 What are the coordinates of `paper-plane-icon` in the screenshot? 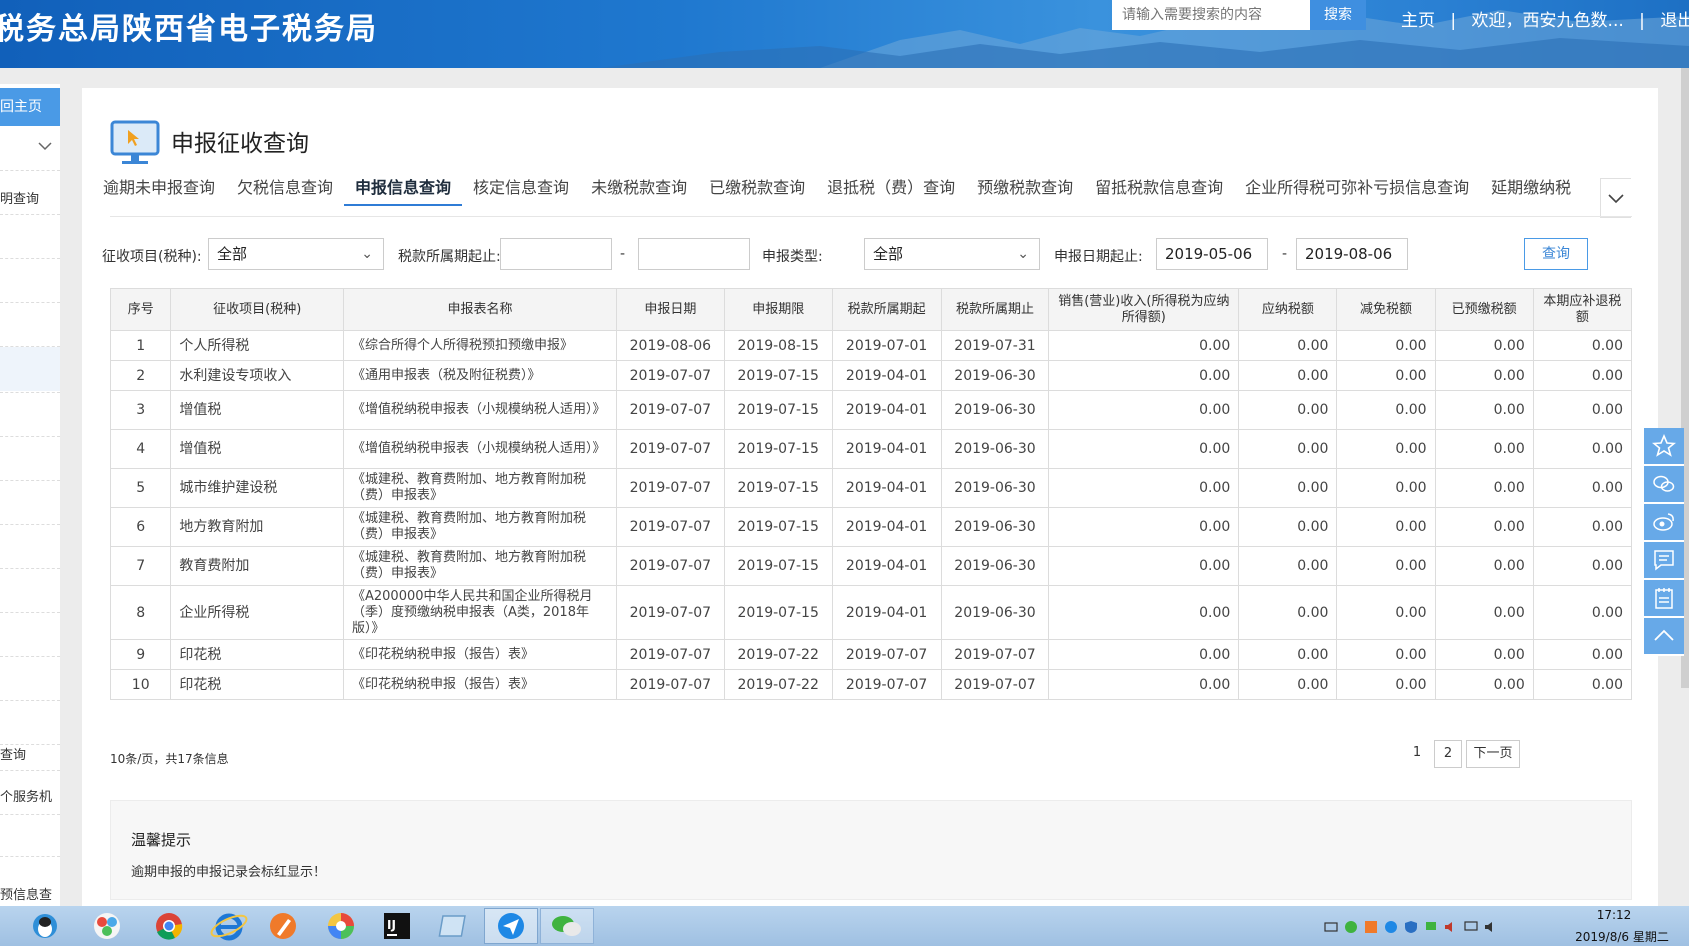 It's located at (511, 926).